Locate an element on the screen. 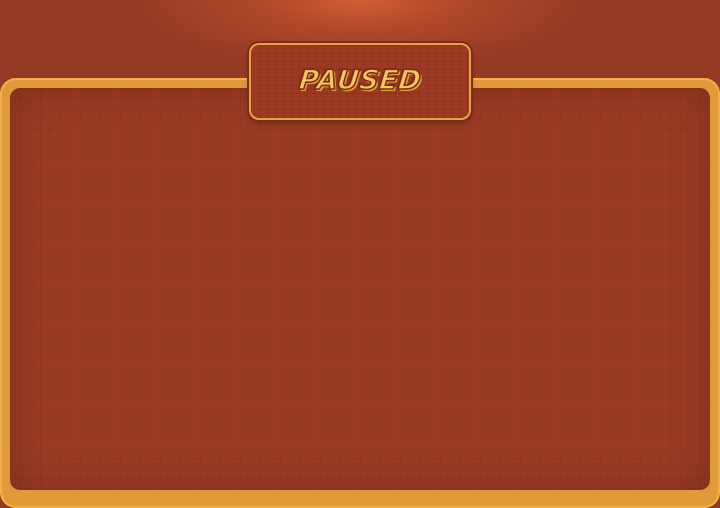  title-plaque: PAUSED is located at coordinates (360, 81).